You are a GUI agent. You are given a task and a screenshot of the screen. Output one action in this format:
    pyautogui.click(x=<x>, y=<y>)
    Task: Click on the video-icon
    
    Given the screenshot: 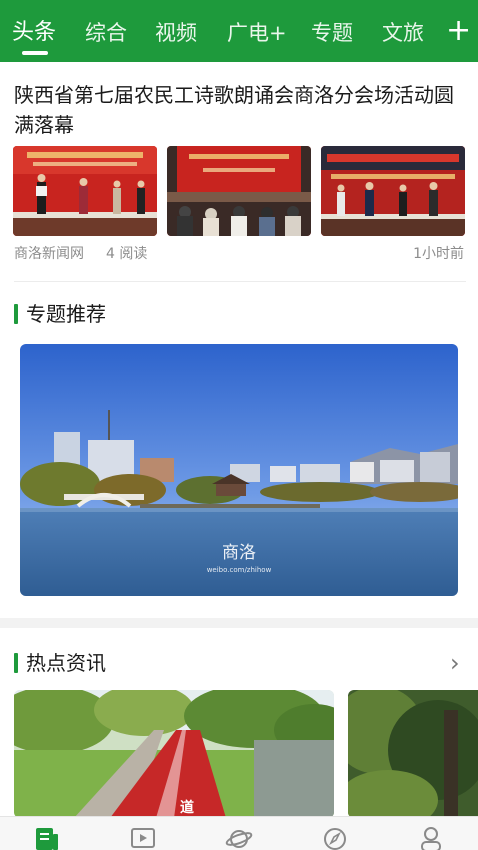 What is the action you would take?
    pyautogui.click(x=143, y=837)
    